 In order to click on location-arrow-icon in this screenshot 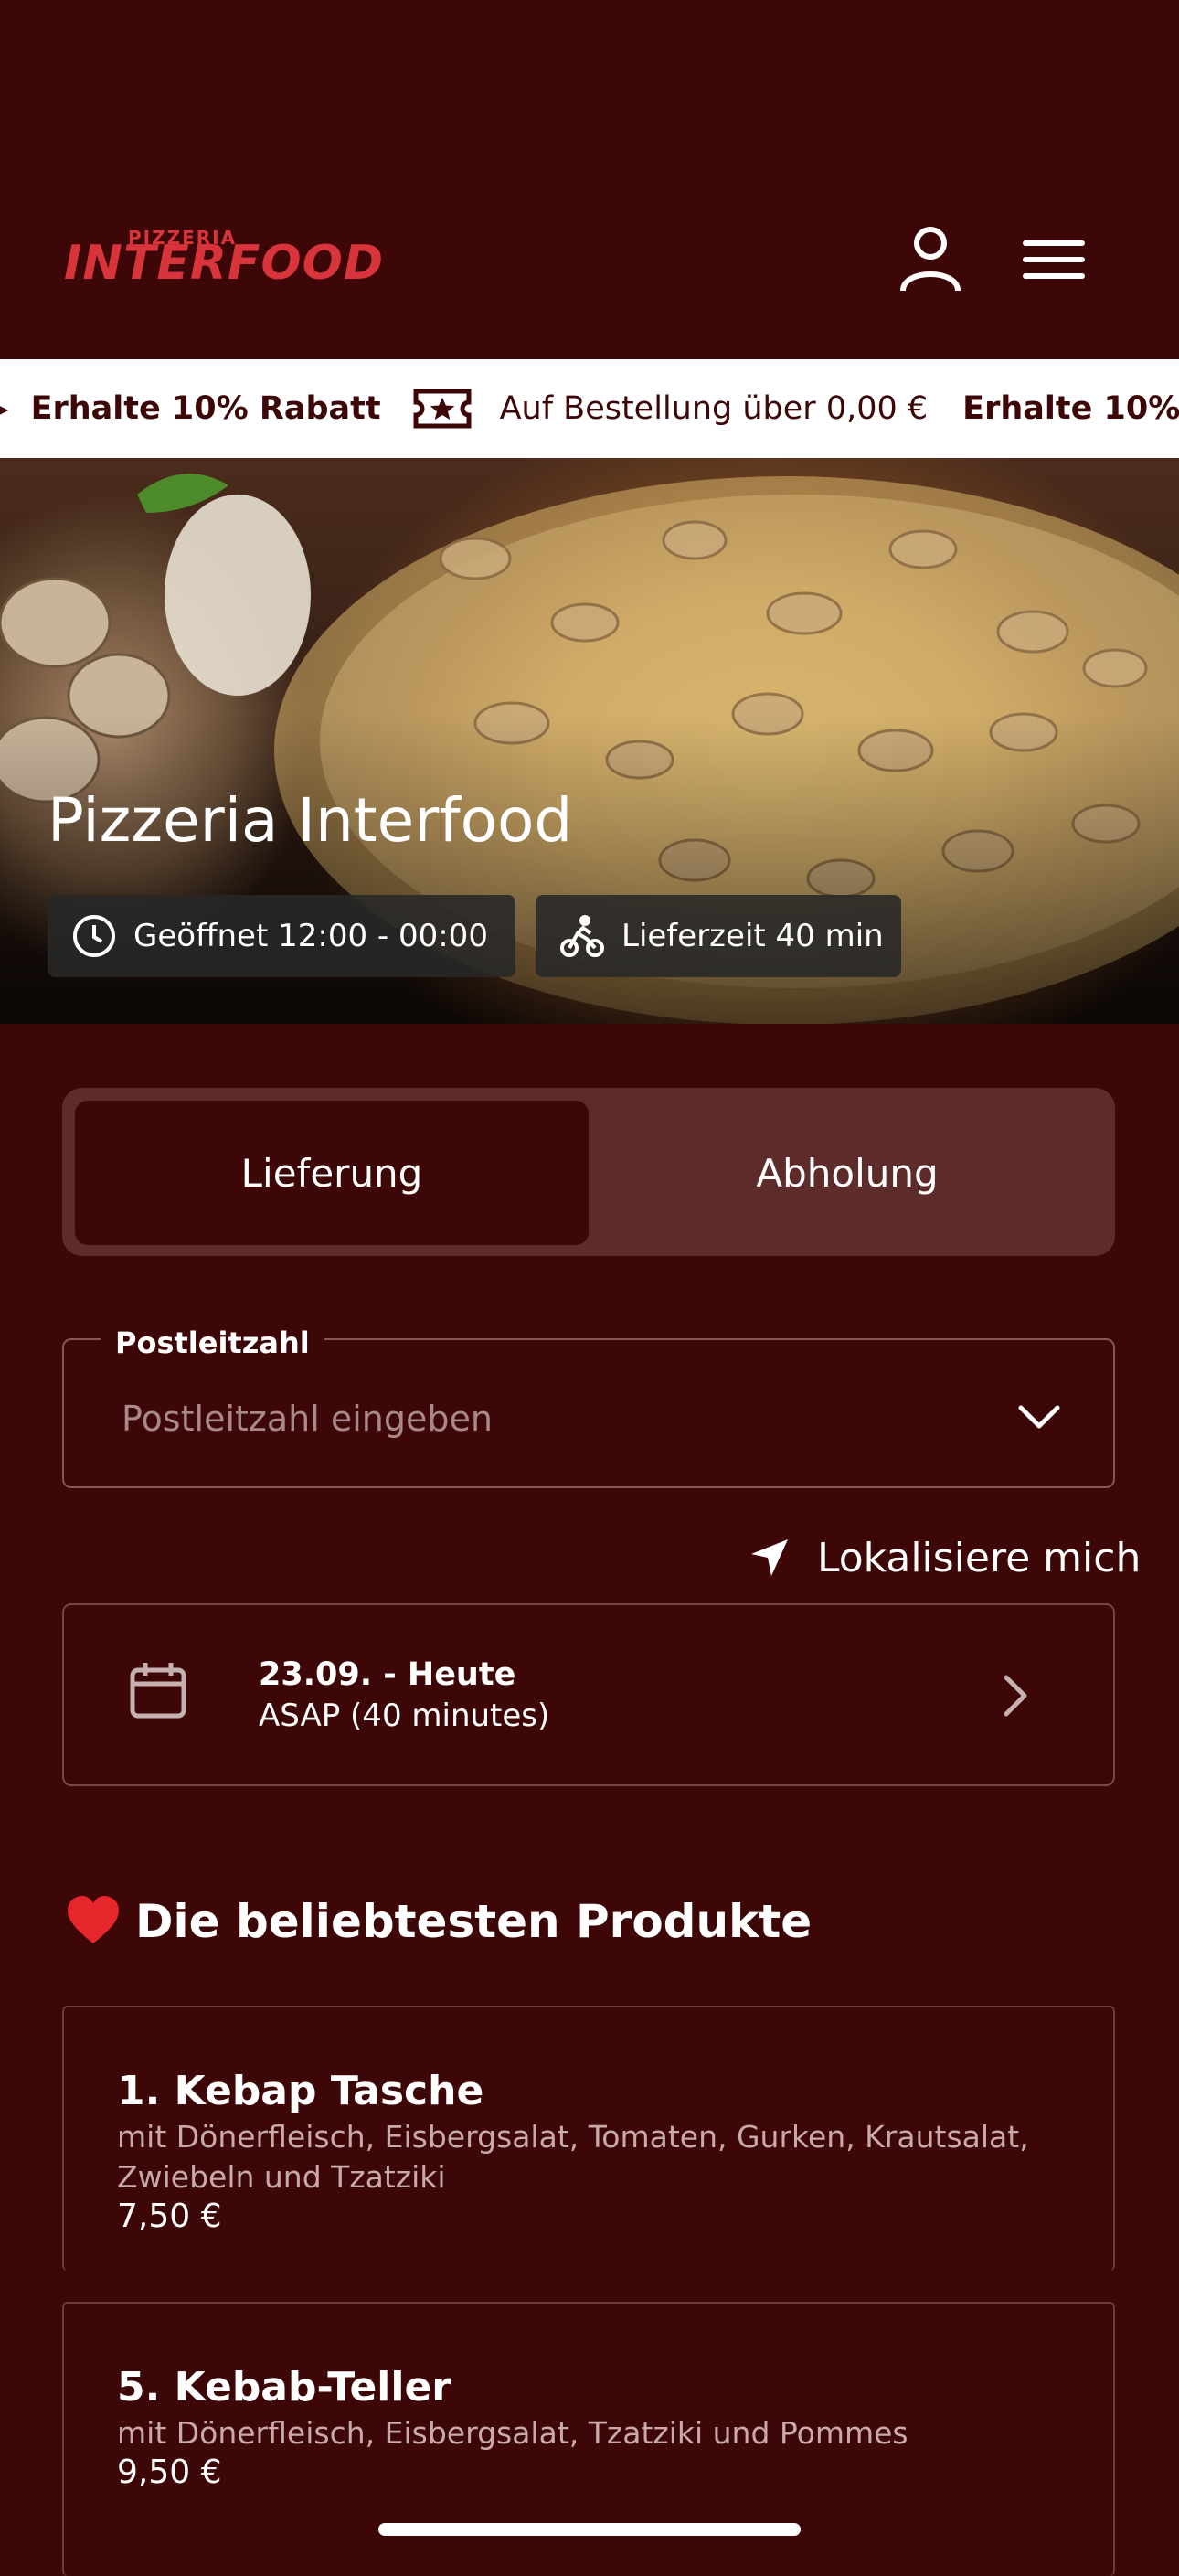, I will do `click(769, 1558)`.